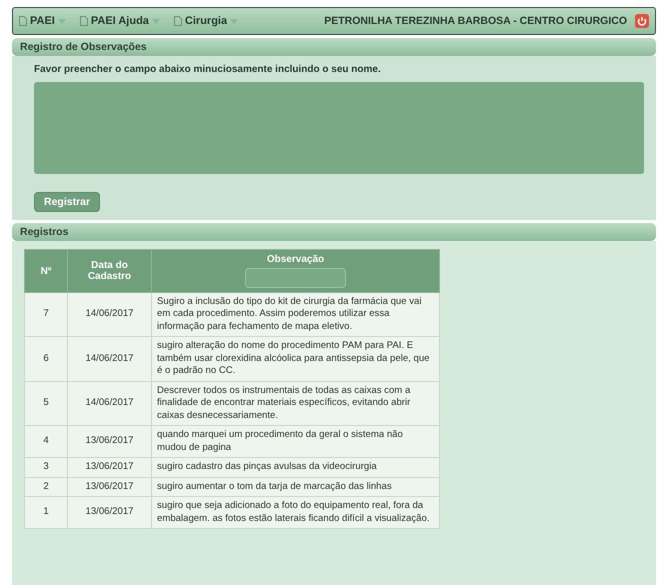  What do you see at coordinates (295, 278) in the screenshot?
I see `filter-field` at bounding box center [295, 278].